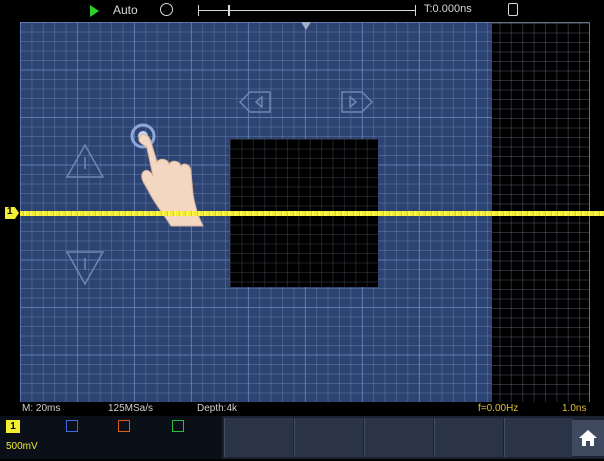  I want to click on timebase: M: 20ms, so click(41, 408).